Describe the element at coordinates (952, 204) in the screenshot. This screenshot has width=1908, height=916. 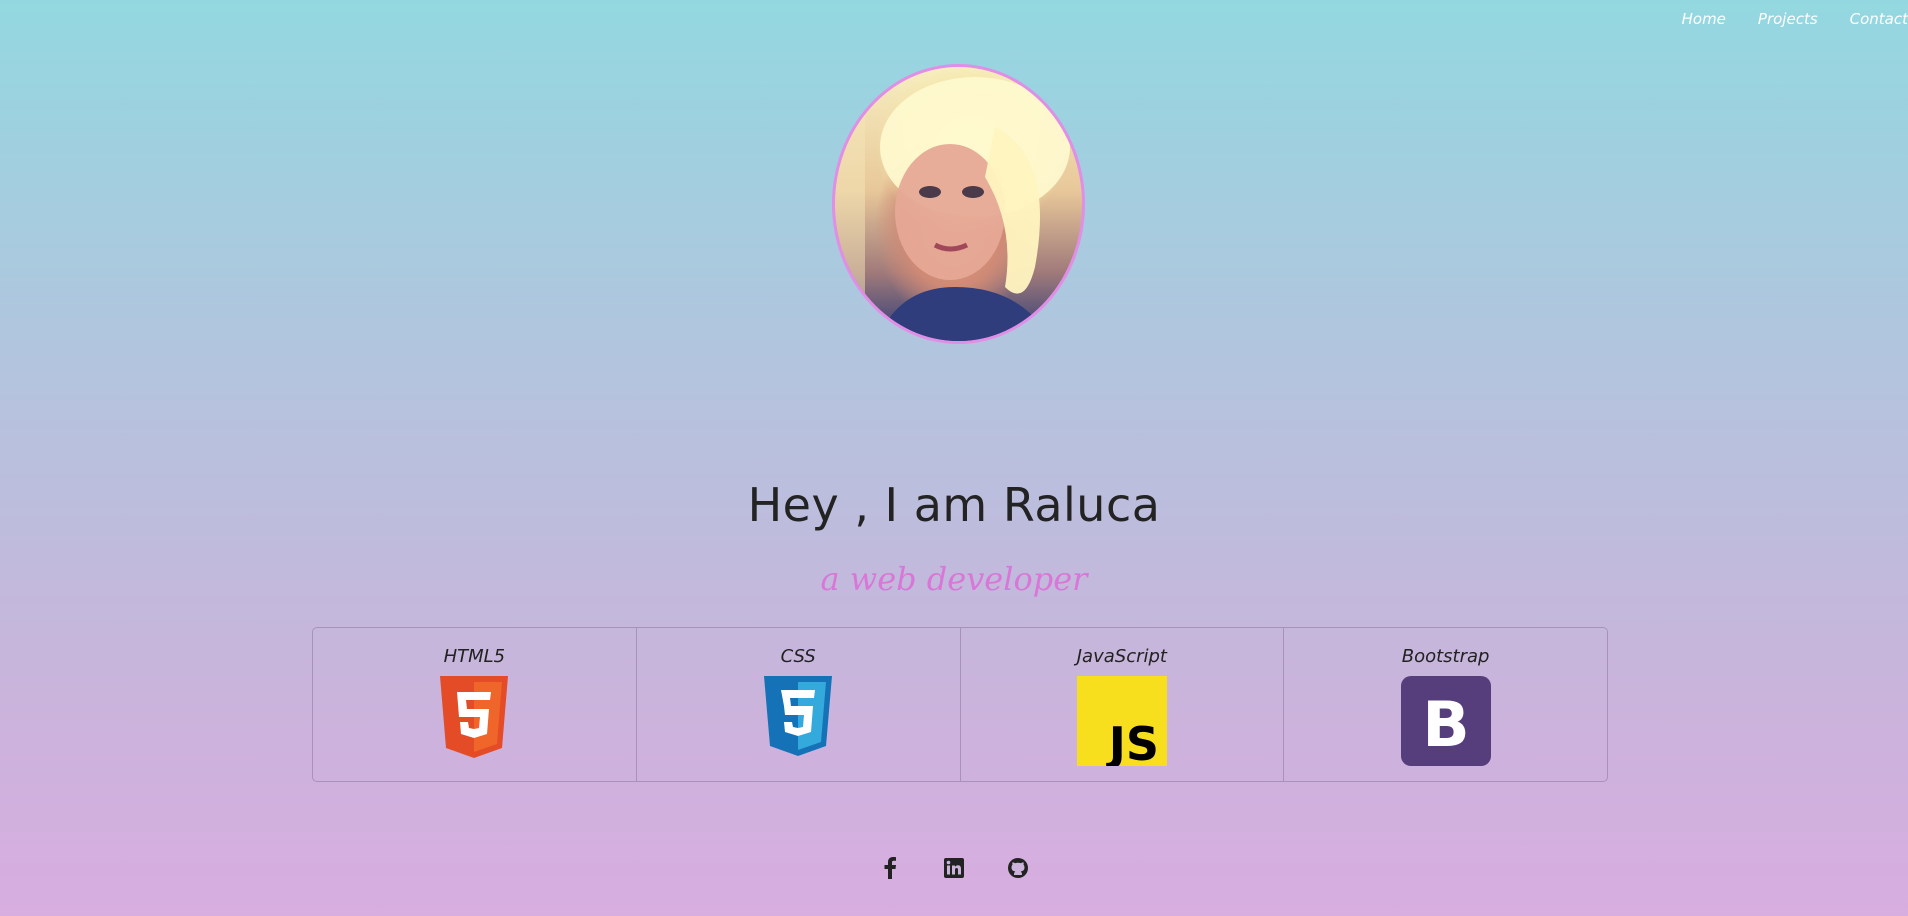
I see `profile-photo` at that location.